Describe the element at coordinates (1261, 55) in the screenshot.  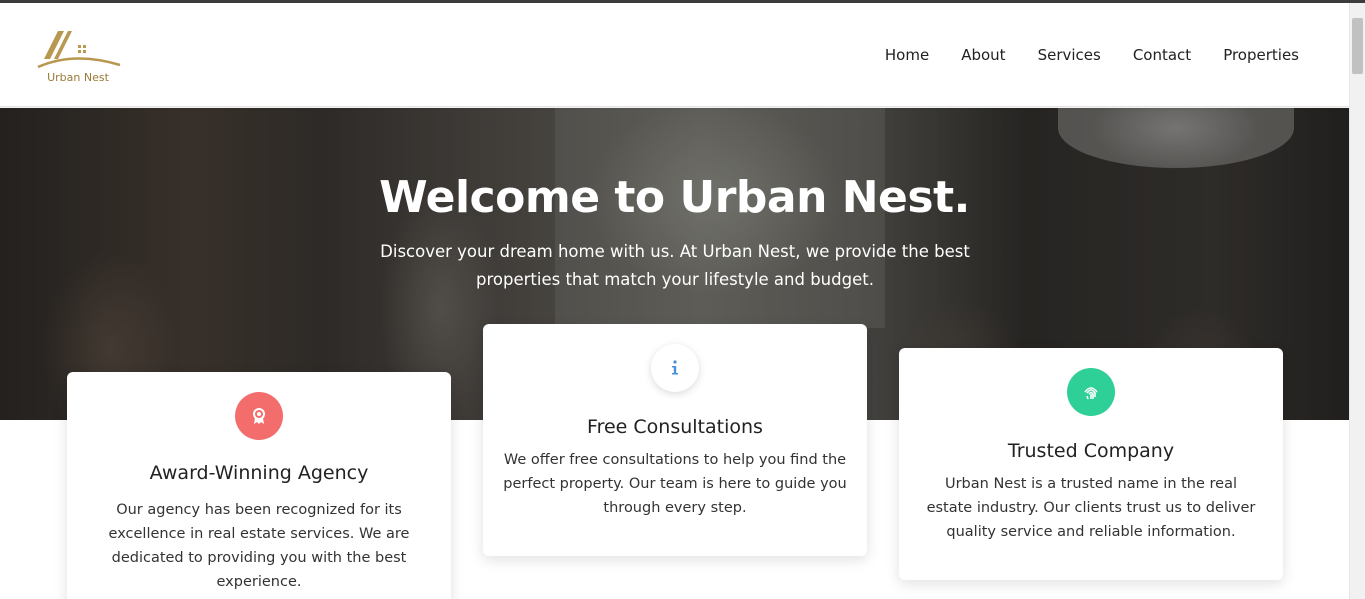
I see `nav-properties: Properties` at that location.